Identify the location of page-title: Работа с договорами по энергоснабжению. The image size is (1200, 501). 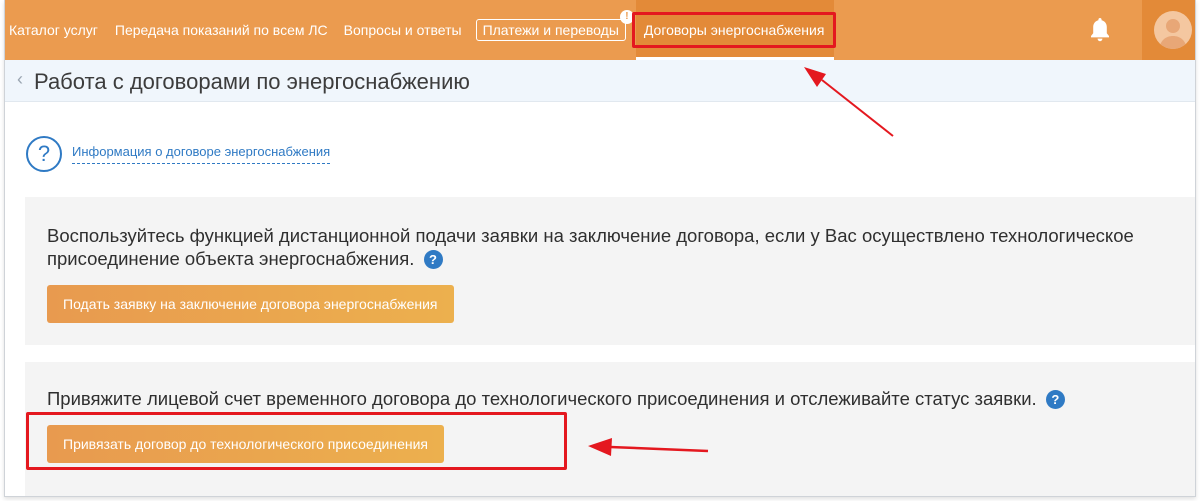
(252, 81).